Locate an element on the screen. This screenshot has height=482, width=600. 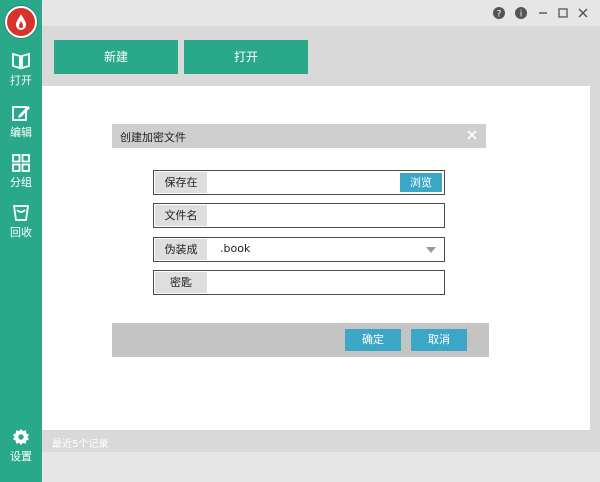
flame-icon is located at coordinates (21, 22).